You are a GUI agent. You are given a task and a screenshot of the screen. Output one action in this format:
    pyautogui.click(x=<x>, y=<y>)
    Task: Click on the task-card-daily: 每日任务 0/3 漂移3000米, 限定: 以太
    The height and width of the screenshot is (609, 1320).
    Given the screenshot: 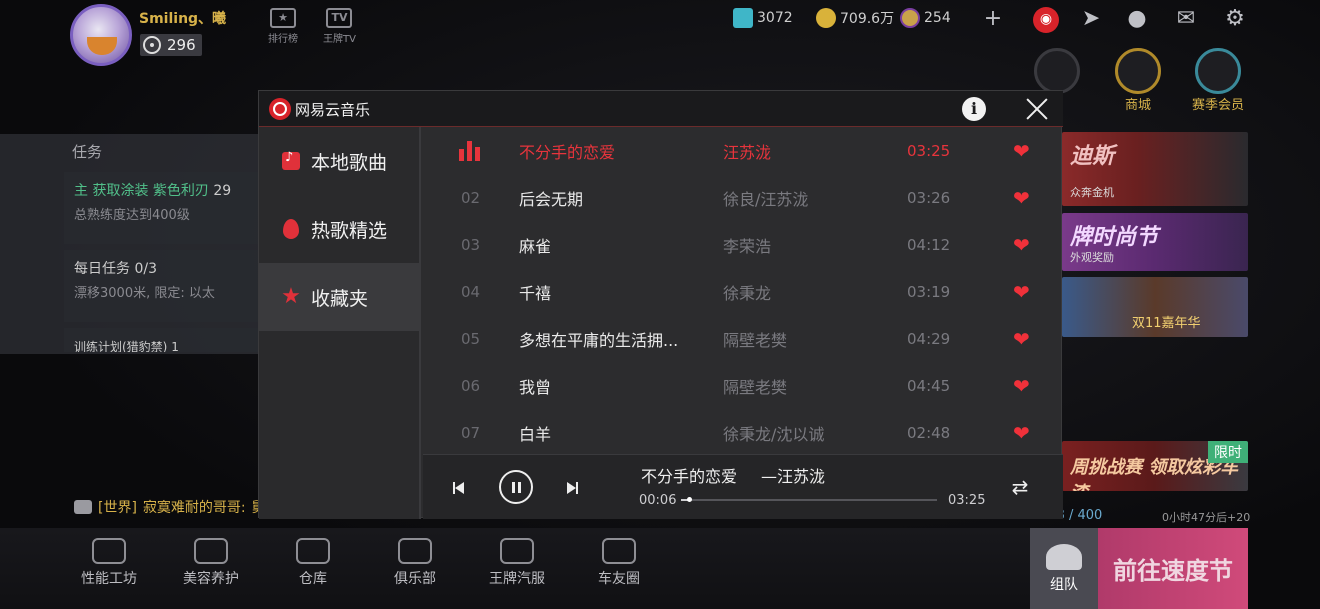 What is the action you would take?
    pyautogui.click(x=162, y=286)
    